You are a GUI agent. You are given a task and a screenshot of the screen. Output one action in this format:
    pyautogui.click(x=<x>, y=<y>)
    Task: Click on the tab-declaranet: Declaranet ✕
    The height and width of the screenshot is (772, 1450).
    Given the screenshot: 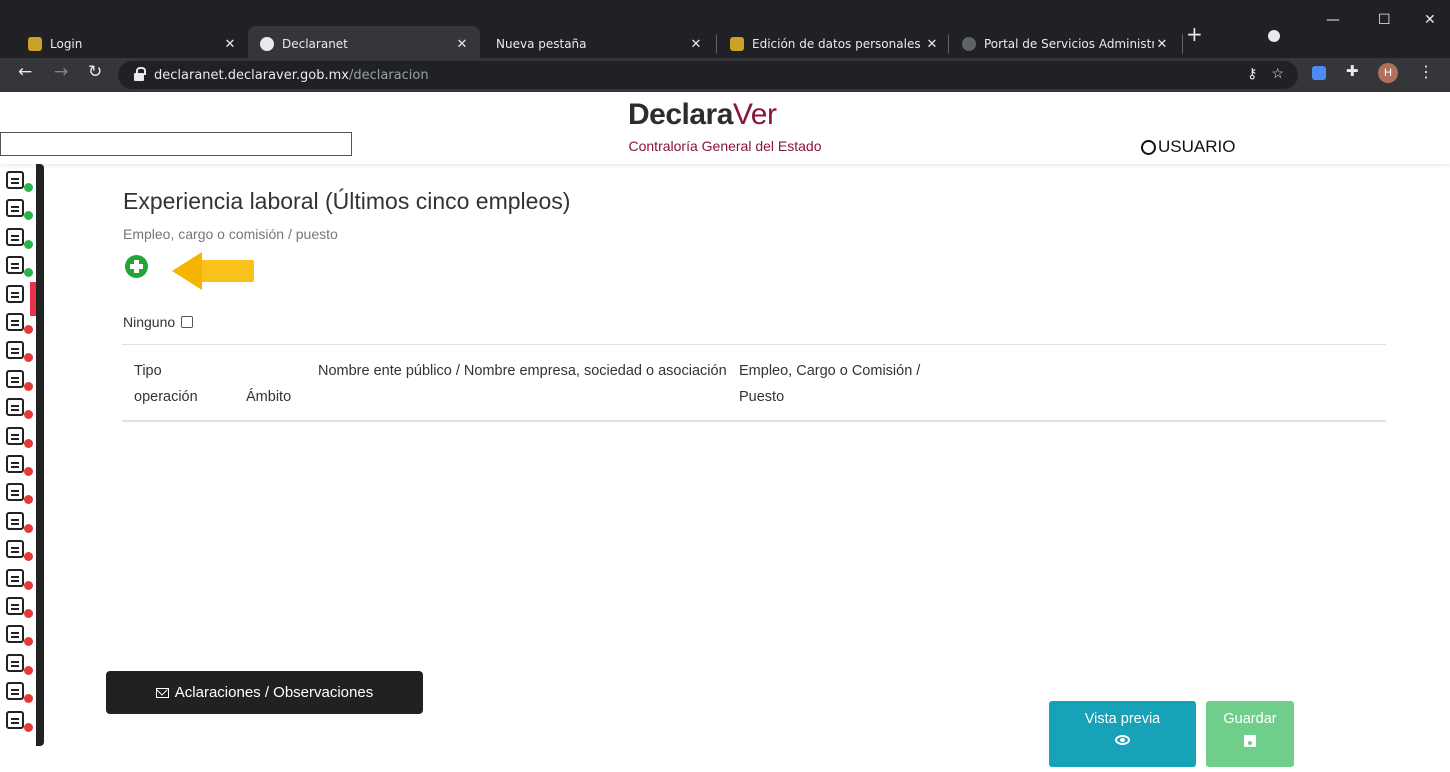 What is the action you would take?
    pyautogui.click(x=364, y=44)
    